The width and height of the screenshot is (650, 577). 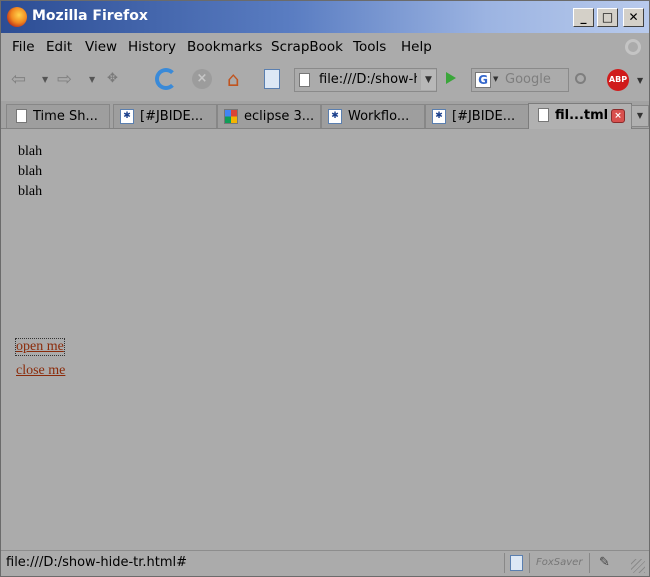 What do you see at coordinates (640, 116) in the screenshot?
I see `tab-list-dropdown-icon: ▼` at bounding box center [640, 116].